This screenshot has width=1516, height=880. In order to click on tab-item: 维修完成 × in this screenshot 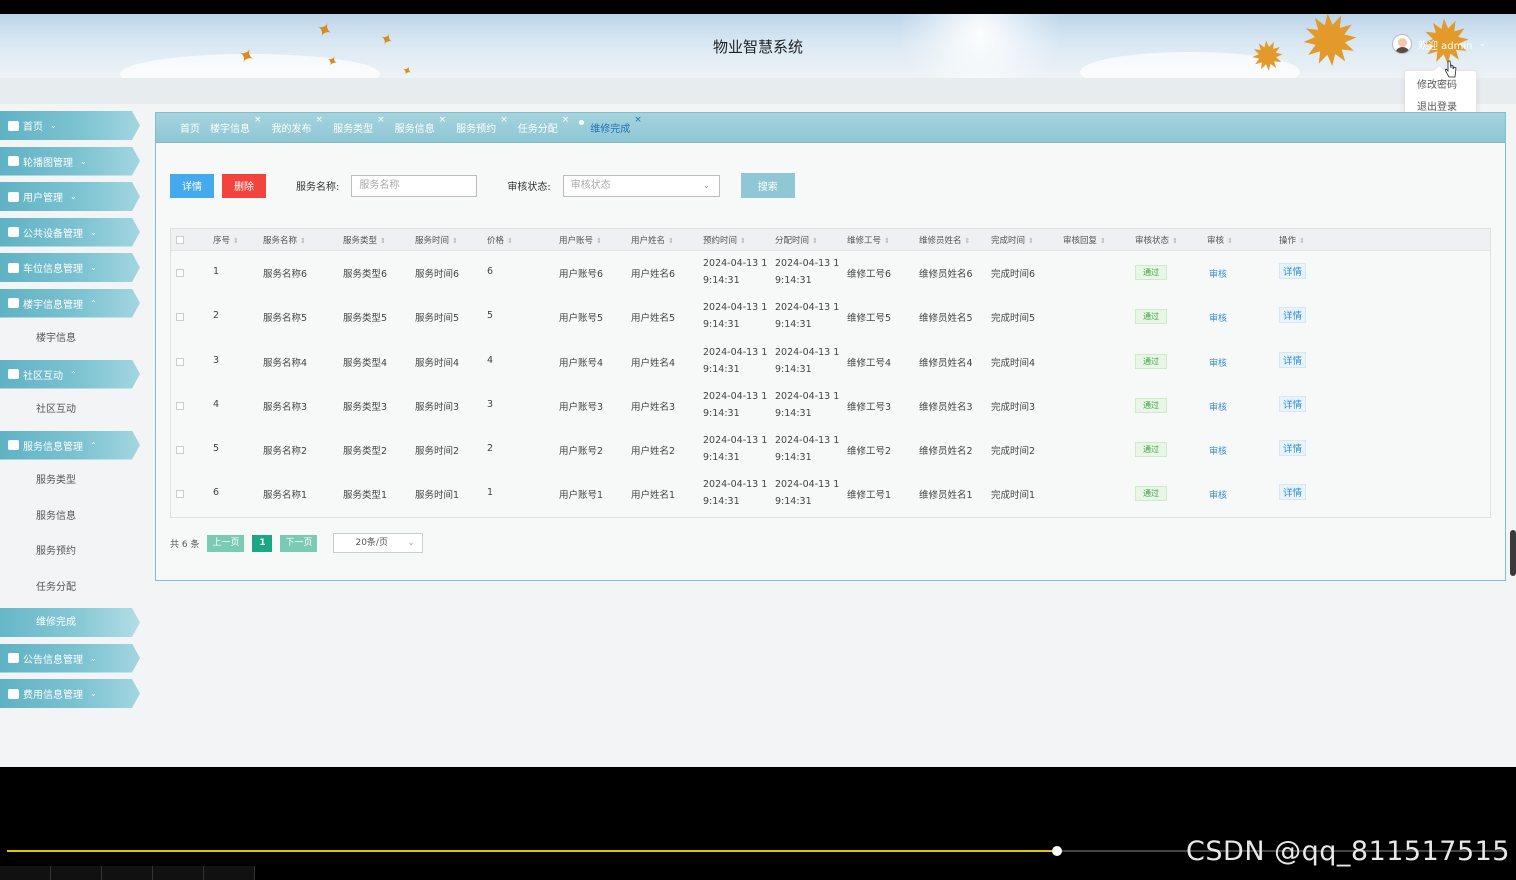, I will do `click(610, 125)`.